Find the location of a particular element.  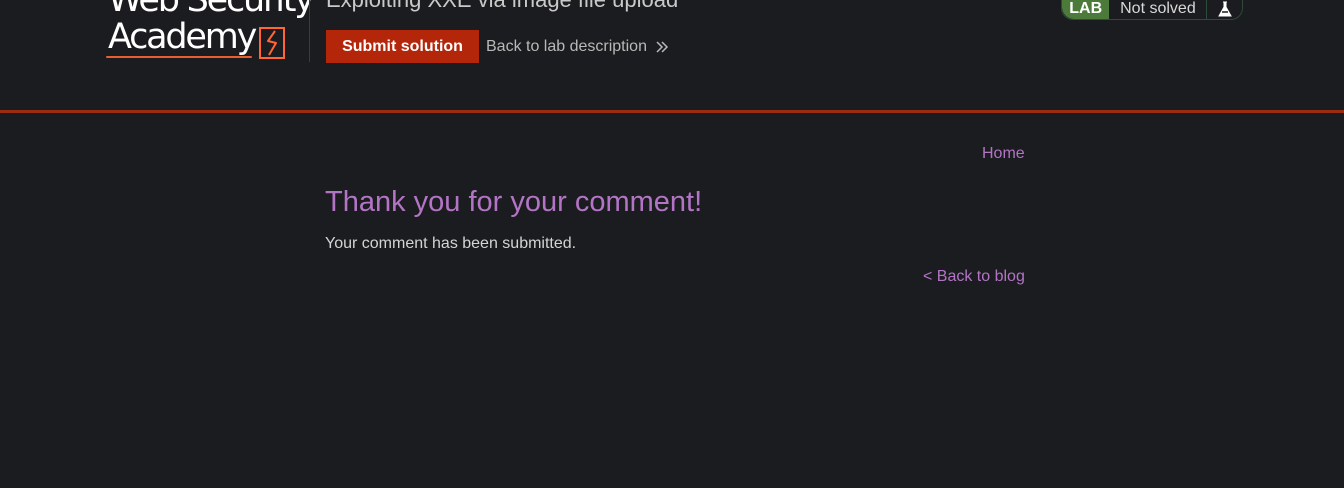

logo-bolt-icon is located at coordinates (272, 43).